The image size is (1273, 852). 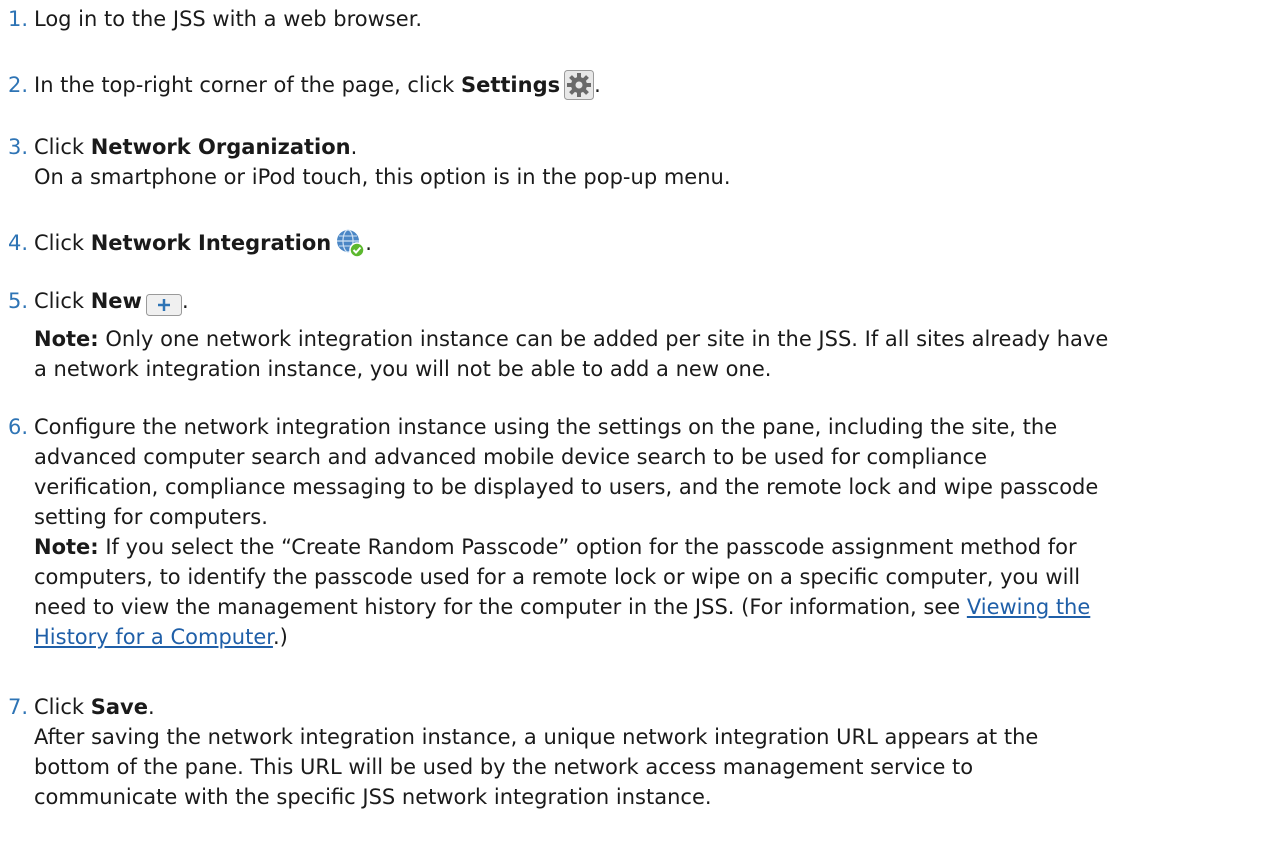 I want to click on new-label: New, so click(x=116, y=301).